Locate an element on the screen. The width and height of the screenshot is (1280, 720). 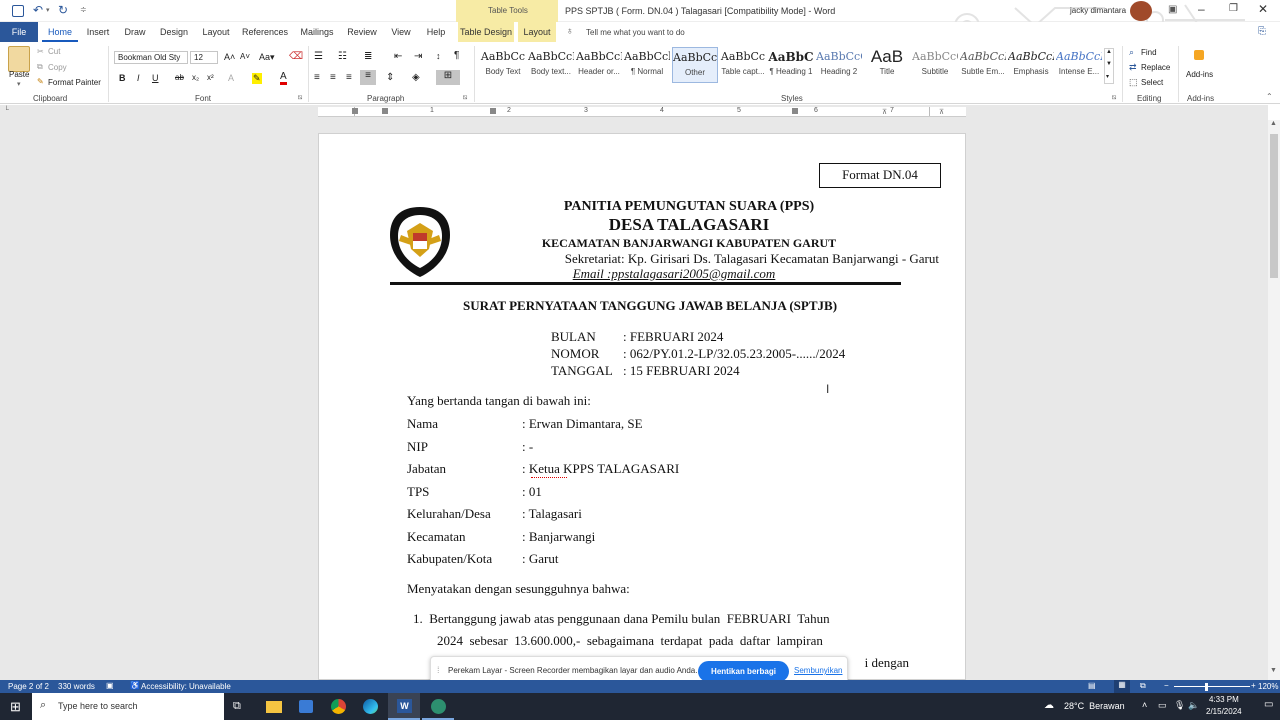
print-layout-icon: ▦ is located at coordinates (1122, 686).